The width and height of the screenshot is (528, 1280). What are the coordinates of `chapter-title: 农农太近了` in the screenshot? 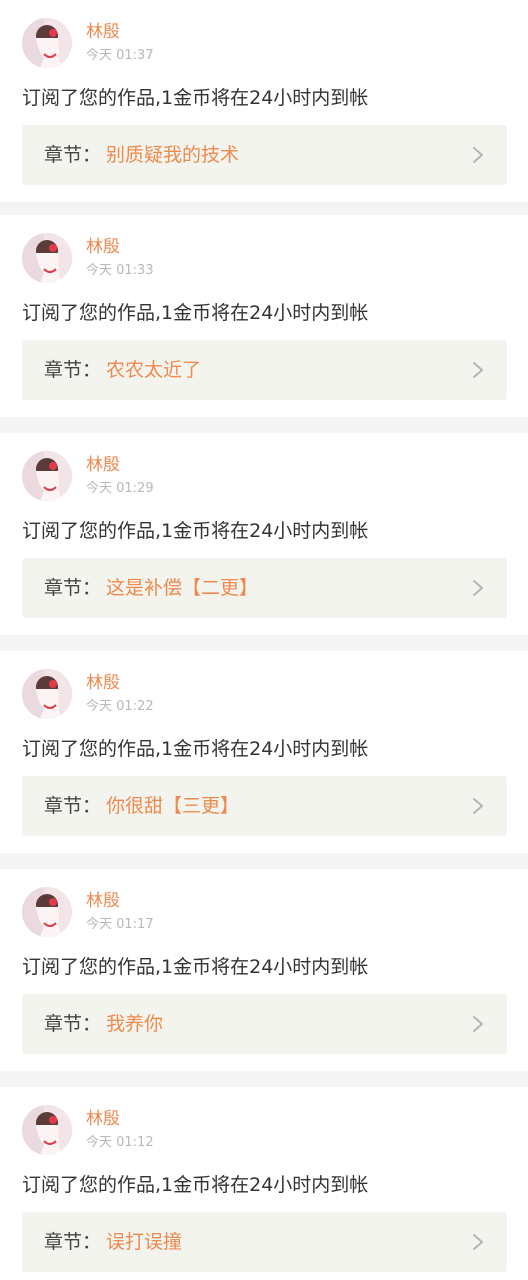 It's located at (153, 370).